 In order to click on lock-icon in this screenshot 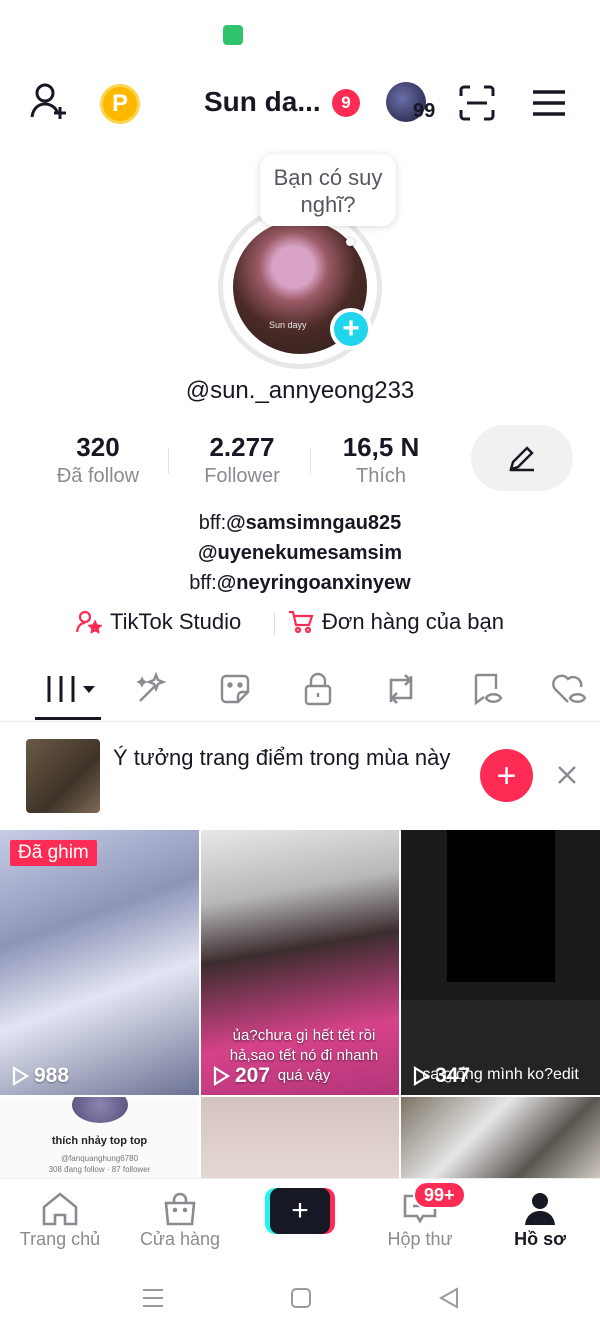, I will do `click(318, 689)`.